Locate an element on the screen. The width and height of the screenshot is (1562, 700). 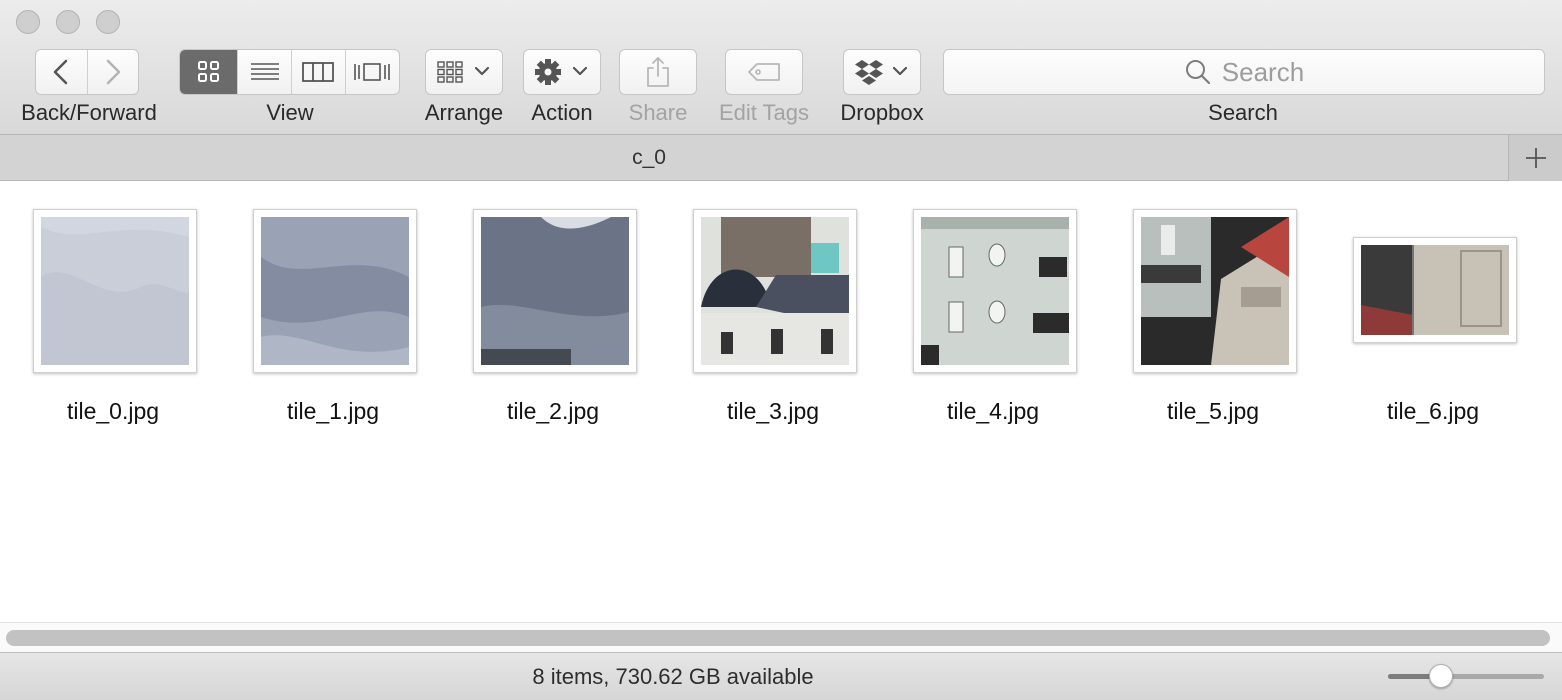
gear-icon is located at coordinates (561, 72).